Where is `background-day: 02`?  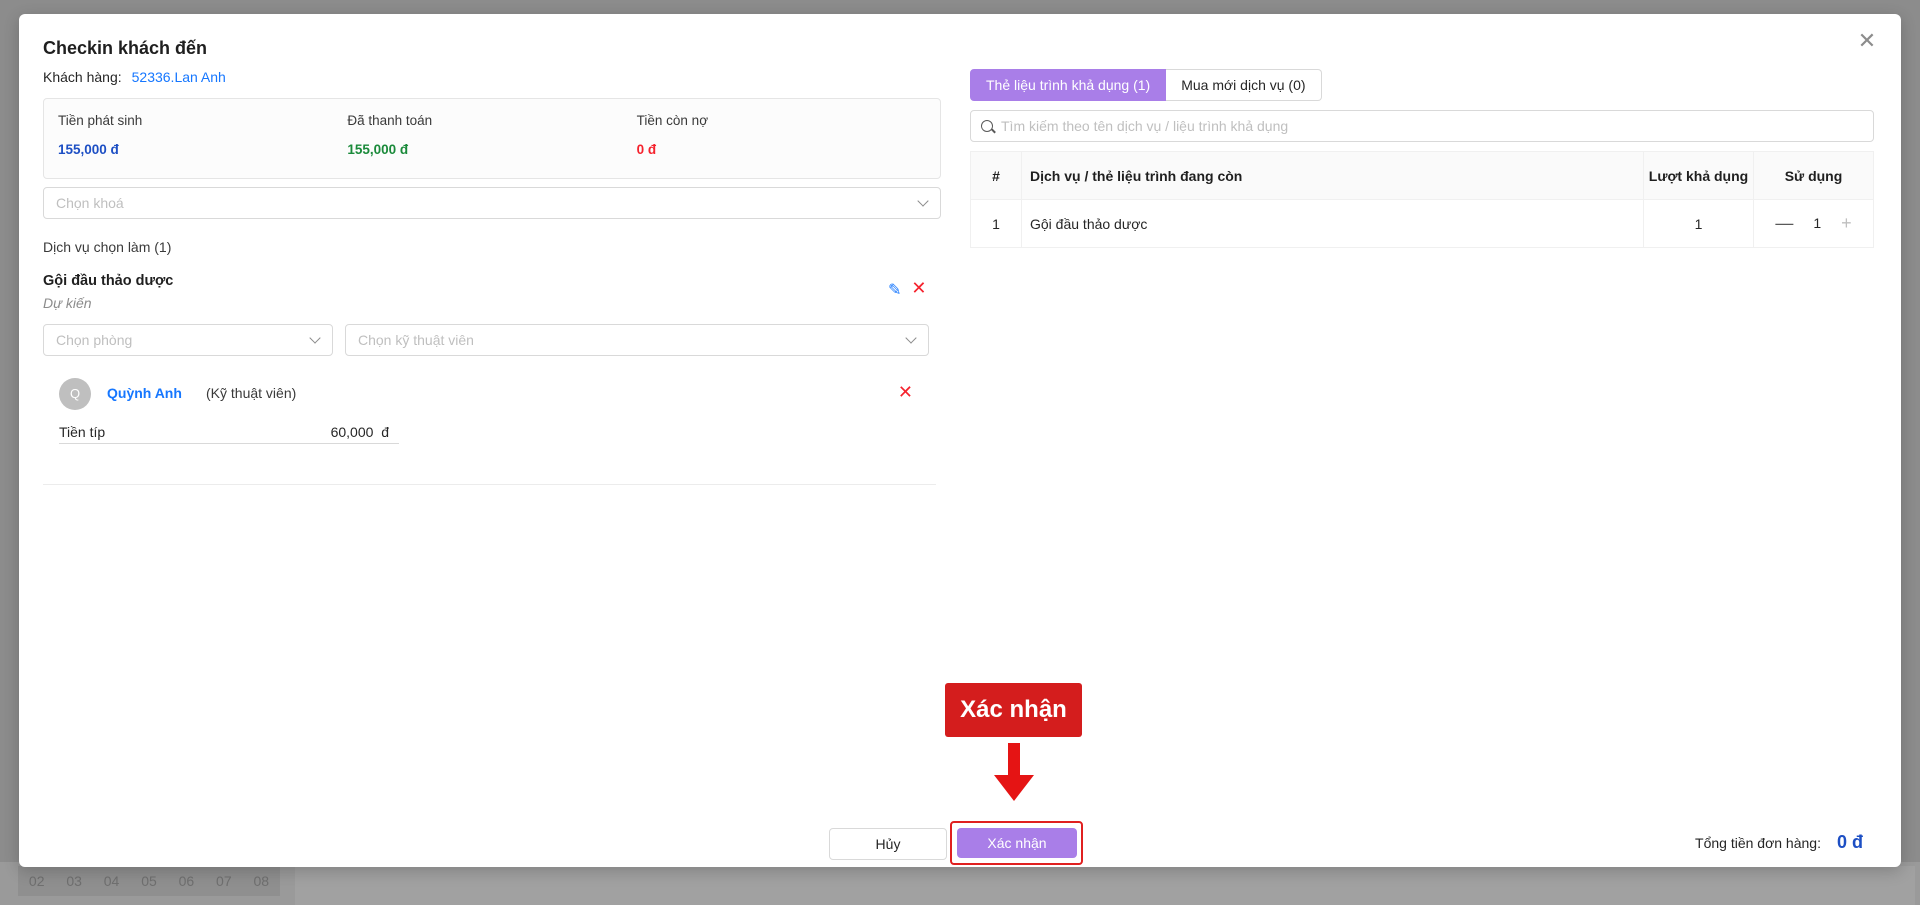 background-day: 02 is located at coordinates (36, 881).